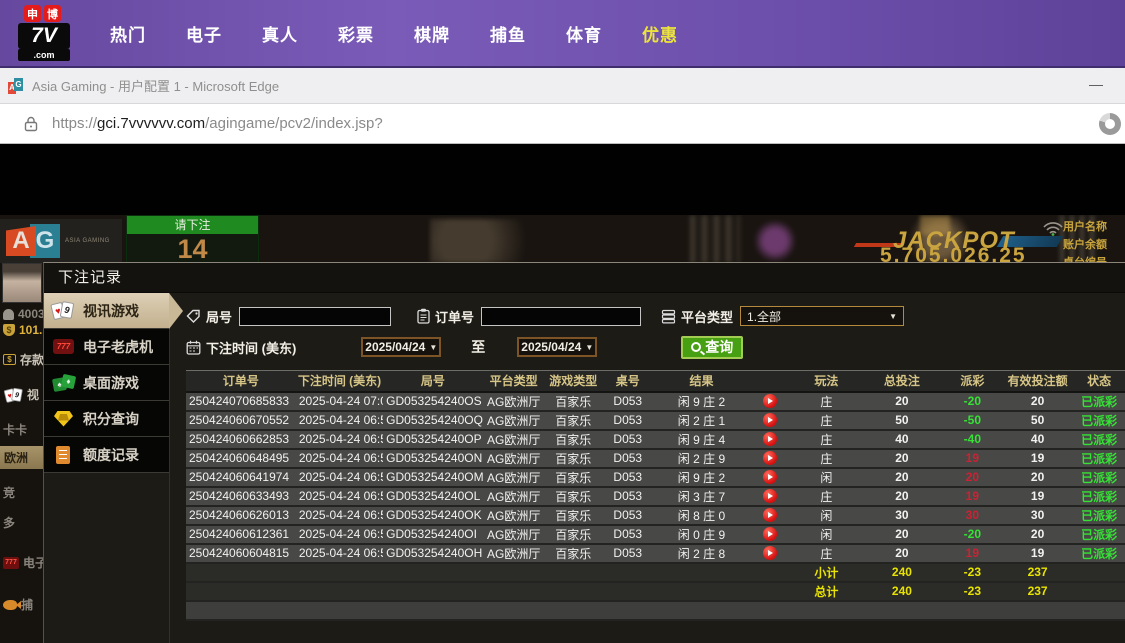 The width and height of the screenshot is (1125, 643). I want to click on bg-item-2: ♥ 9 视, so click(24, 394).